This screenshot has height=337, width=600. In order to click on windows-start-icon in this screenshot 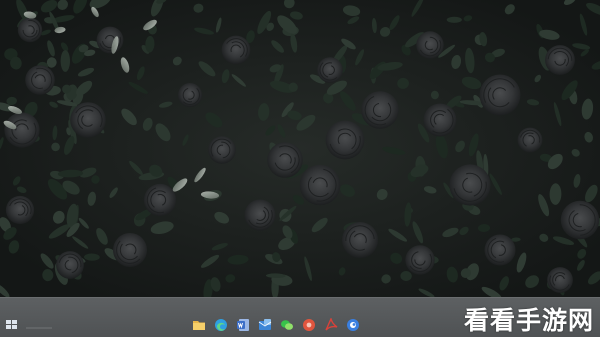, I will do `click(12, 325)`.